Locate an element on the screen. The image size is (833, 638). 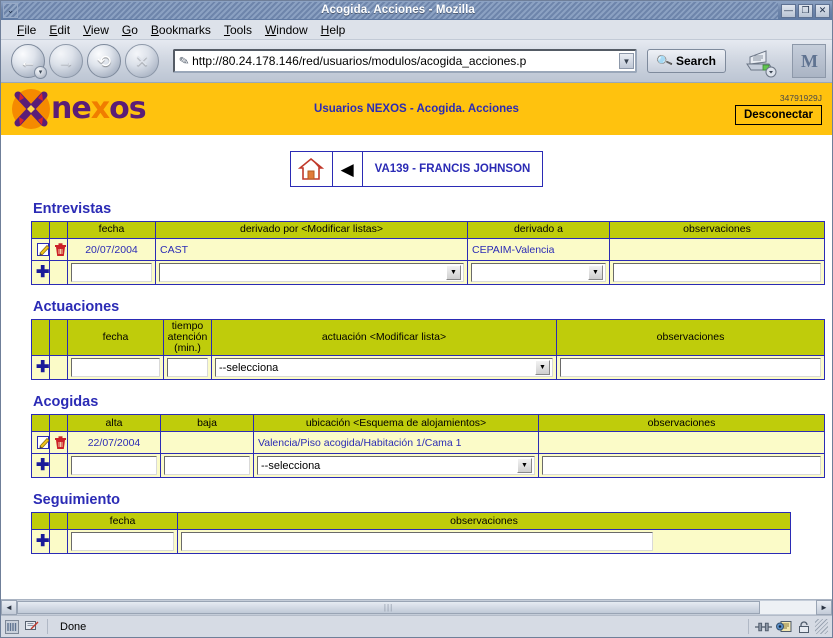
alta-input is located at coordinates (114, 466).